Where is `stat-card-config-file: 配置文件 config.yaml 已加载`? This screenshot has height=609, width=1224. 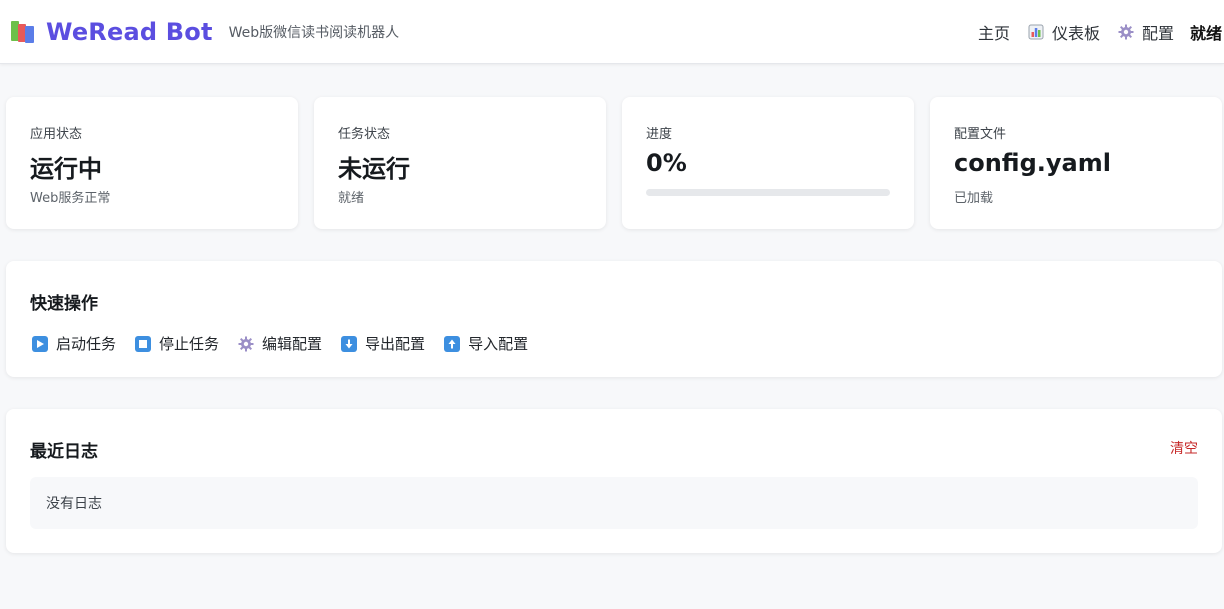 stat-card-config-file: 配置文件 config.yaml 已加载 is located at coordinates (1076, 163).